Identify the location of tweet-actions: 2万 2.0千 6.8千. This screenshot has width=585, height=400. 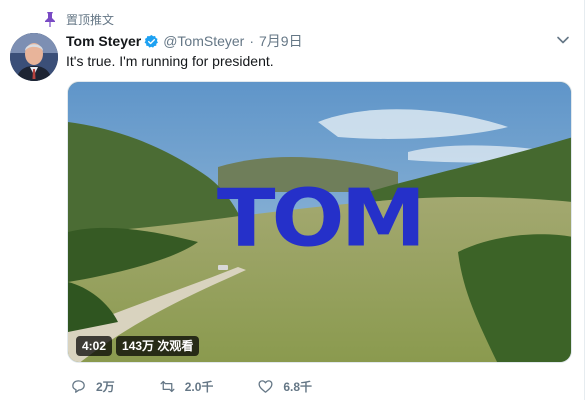
(213, 386).